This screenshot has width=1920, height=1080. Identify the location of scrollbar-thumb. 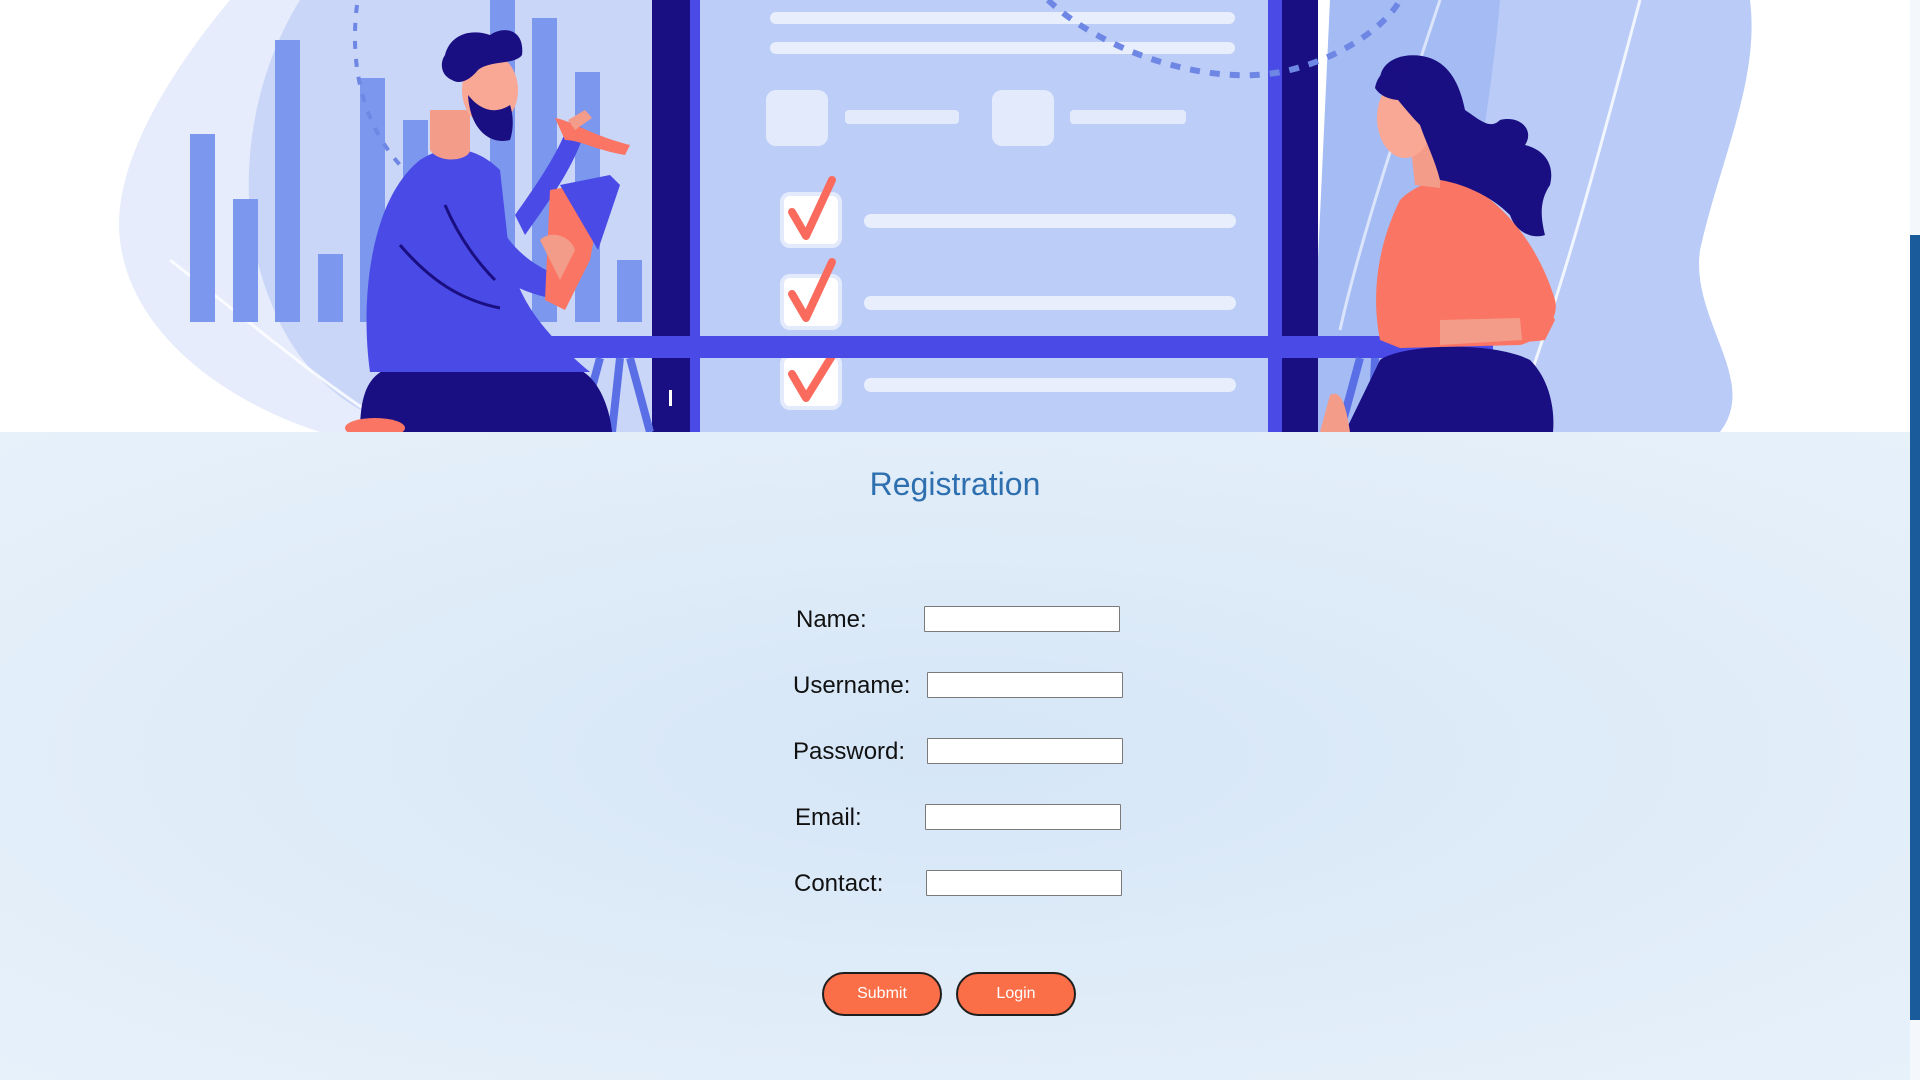
(1915, 627).